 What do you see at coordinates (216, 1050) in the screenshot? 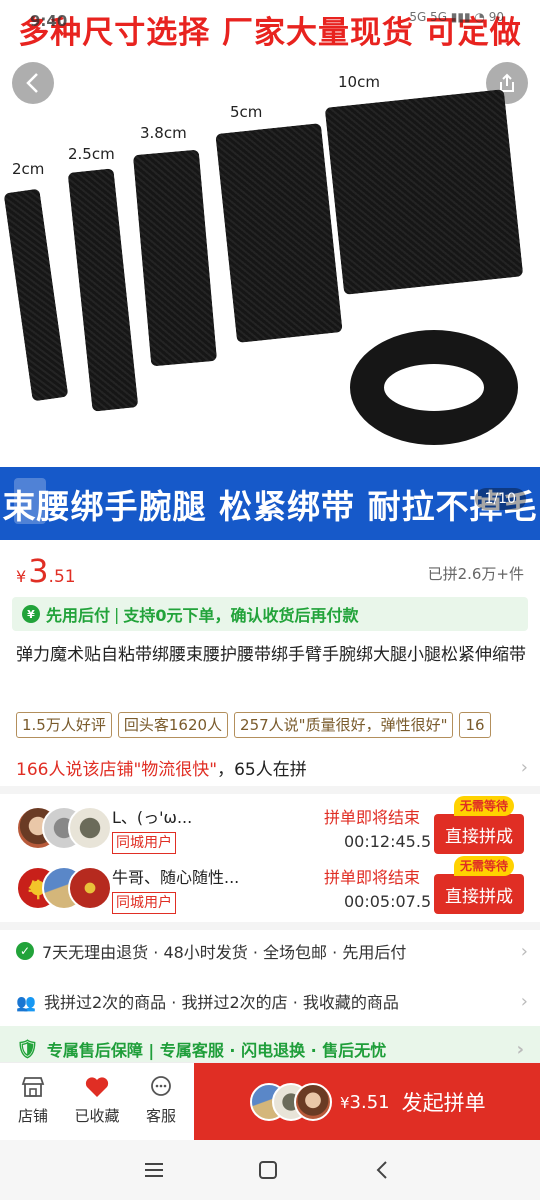
I see `guarantee-text: 专属售后保障 | 专属客服 · 闪电退换 · 售后无忧` at bounding box center [216, 1050].